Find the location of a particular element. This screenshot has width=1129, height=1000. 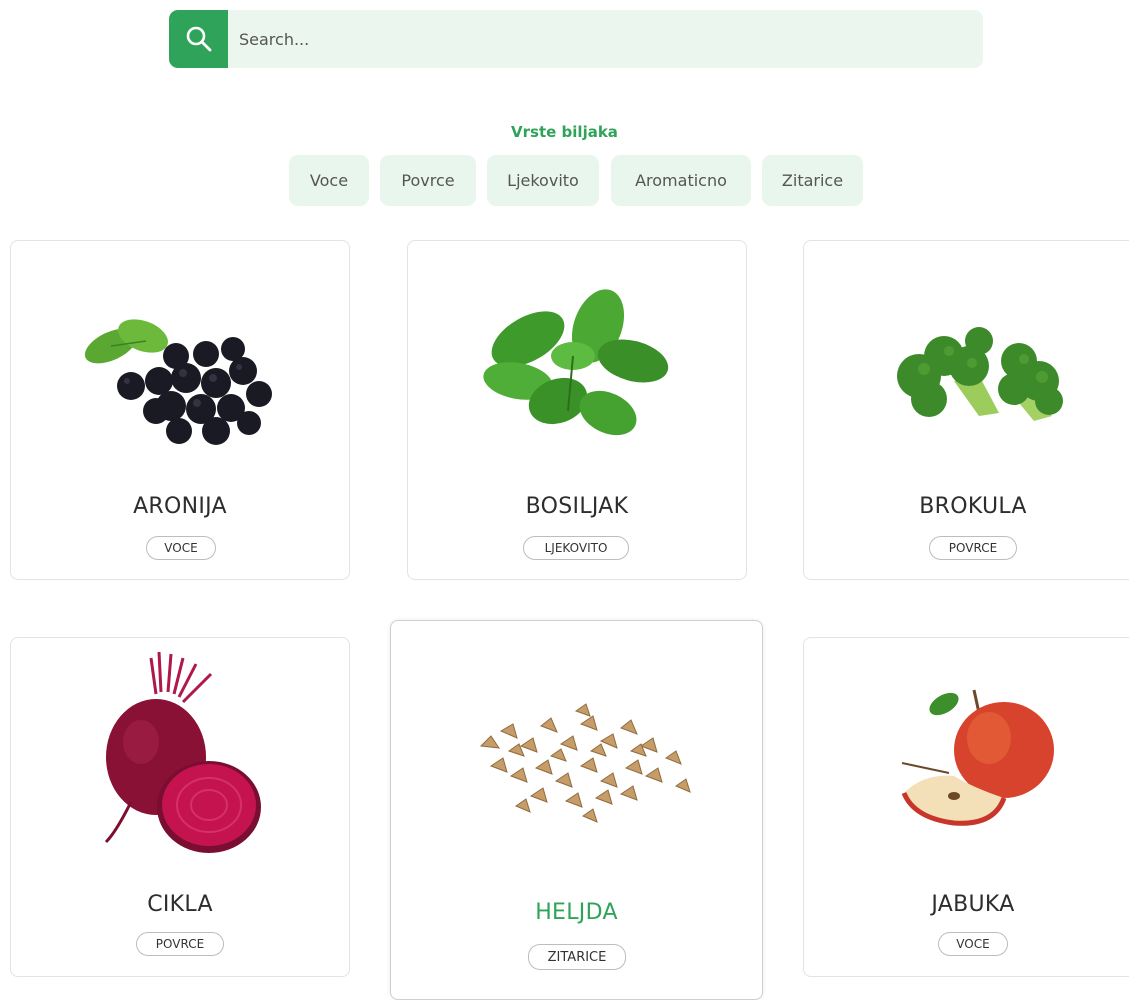

plant-name: BROKULA is located at coordinates (973, 506).